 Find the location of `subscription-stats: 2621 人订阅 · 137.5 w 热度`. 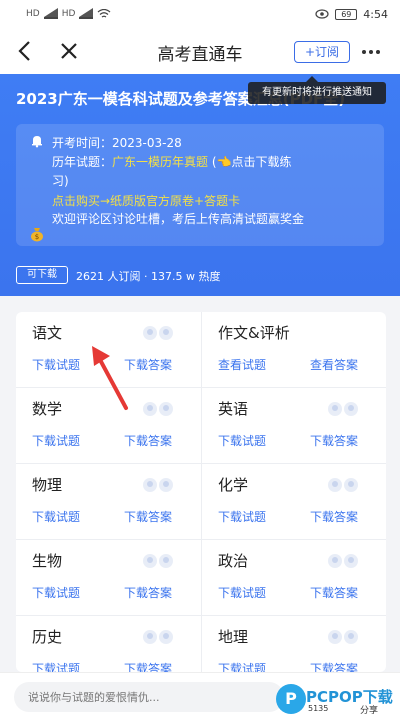

subscription-stats: 2621 人订阅 · 137.5 w 热度 is located at coordinates (148, 276).